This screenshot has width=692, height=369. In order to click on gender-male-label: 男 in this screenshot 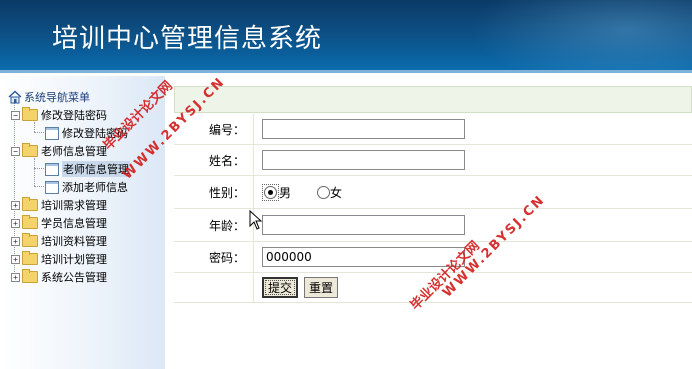, I will do `click(285, 192)`.